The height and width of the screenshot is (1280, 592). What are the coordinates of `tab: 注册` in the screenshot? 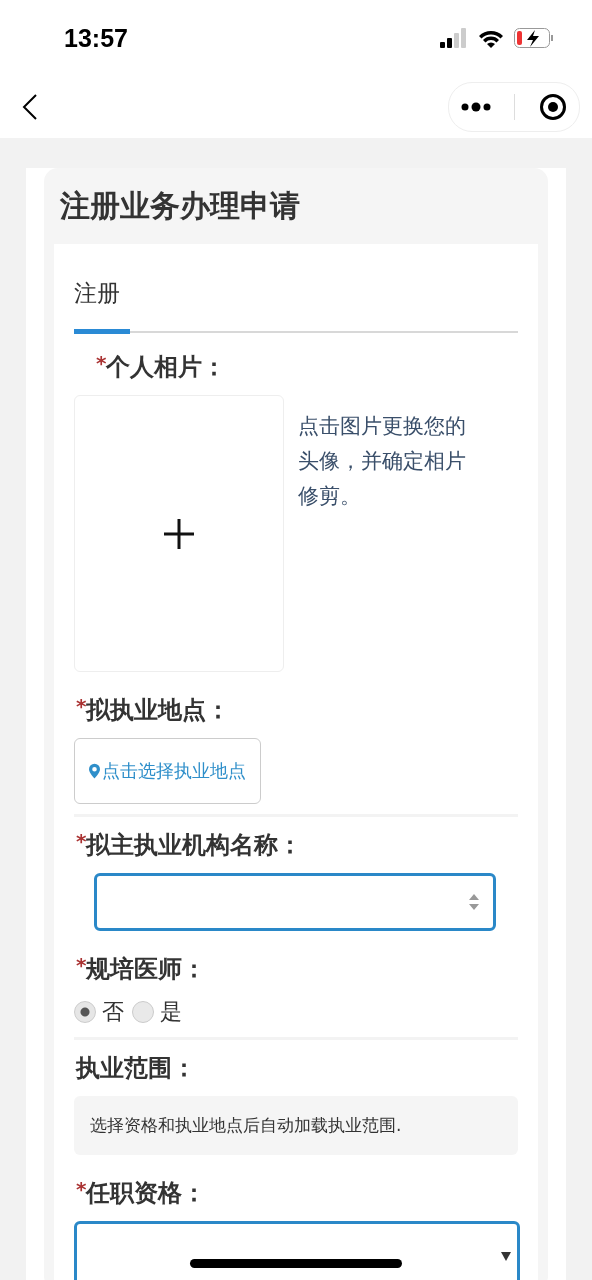 It's located at (102, 300).